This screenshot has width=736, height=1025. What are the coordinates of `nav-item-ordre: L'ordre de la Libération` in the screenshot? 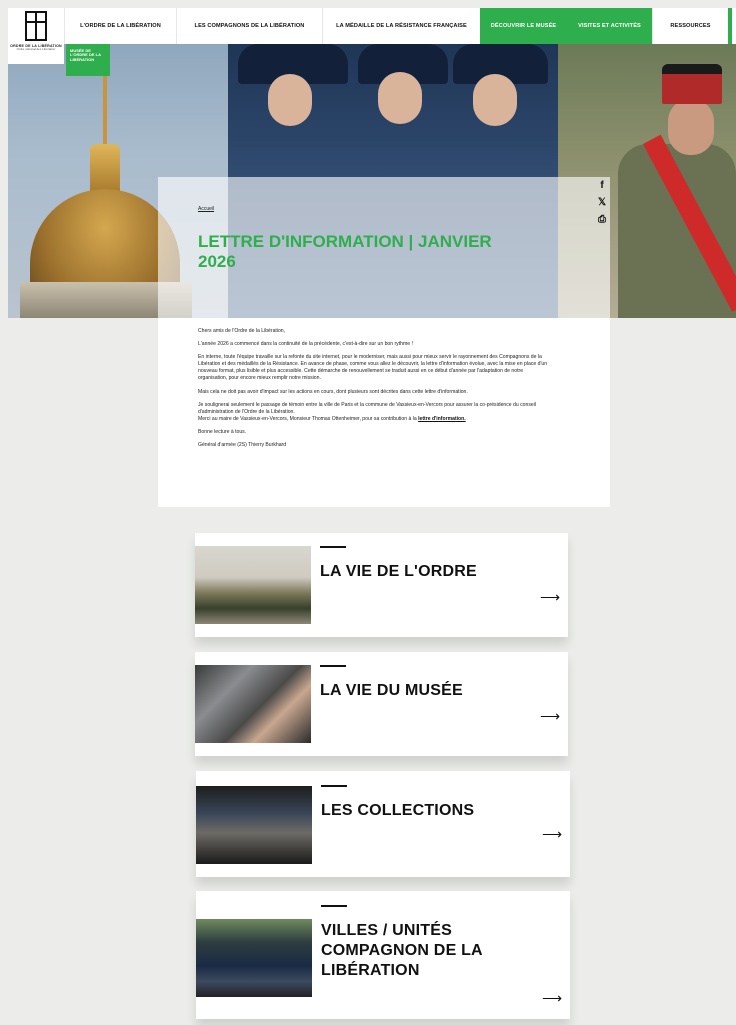 It's located at (120, 26).